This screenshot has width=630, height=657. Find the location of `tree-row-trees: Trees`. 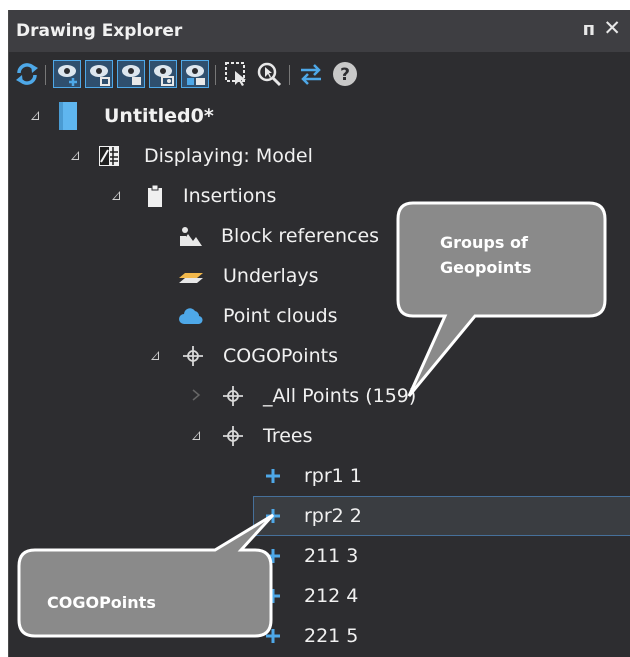

tree-row-trees: Trees is located at coordinates (319, 436).